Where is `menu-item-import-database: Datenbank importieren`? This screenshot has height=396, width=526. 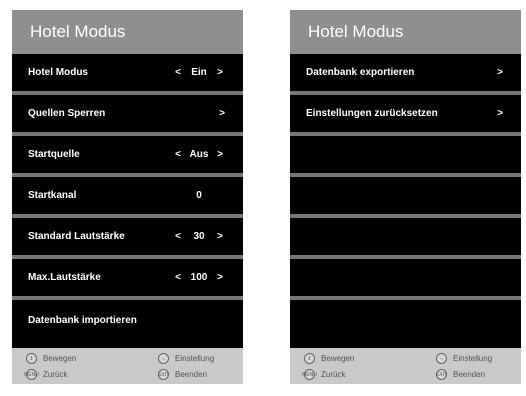 menu-item-import-database: Datenbank importieren is located at coordinates (127, 320).